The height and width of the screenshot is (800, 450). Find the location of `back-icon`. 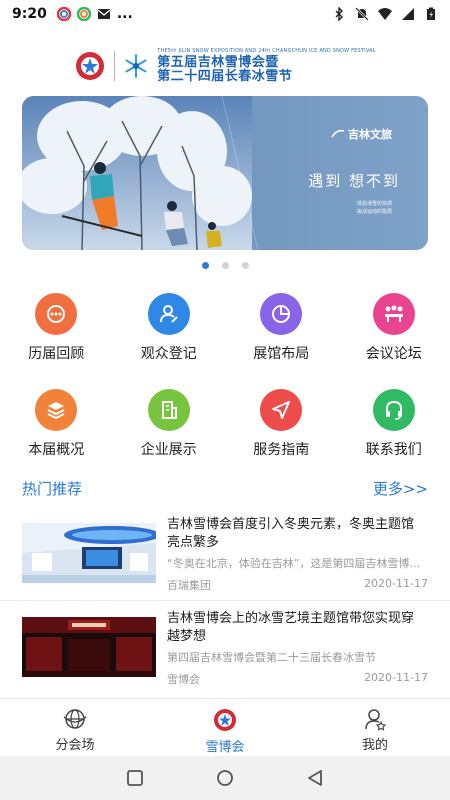

back-icon is located at coordinates (315, 778).